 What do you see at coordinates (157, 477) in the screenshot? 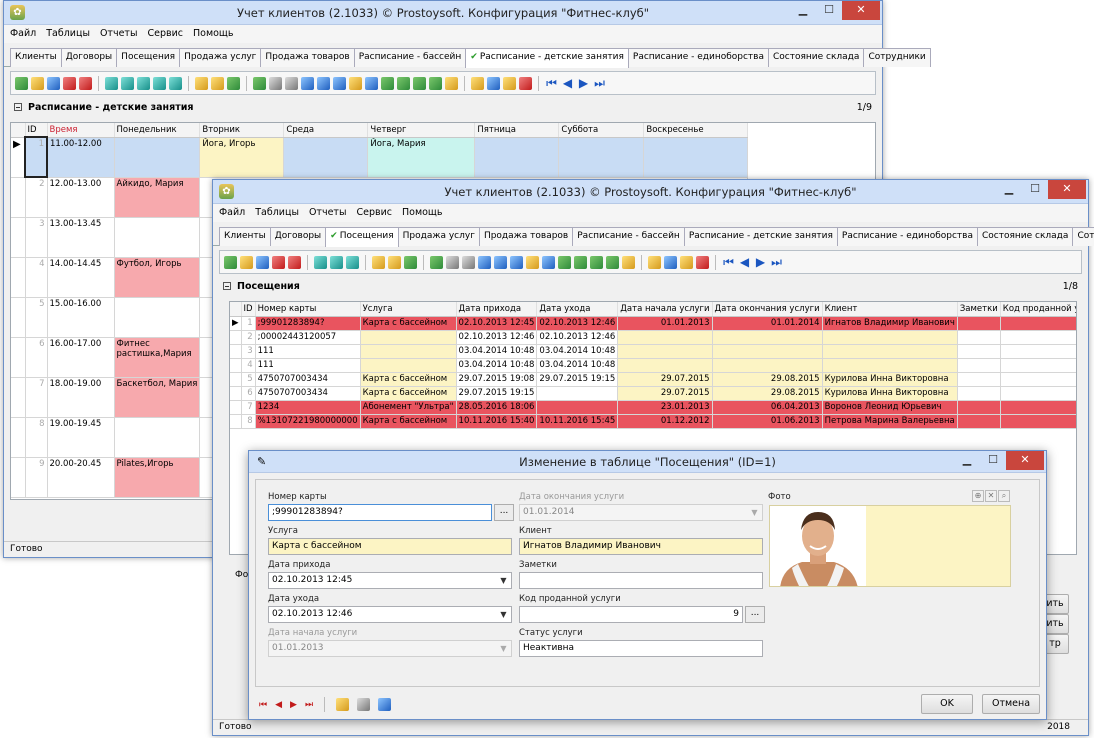
I see `cell-monday: Pilates,Игорь` at bounding box center [157, 477].